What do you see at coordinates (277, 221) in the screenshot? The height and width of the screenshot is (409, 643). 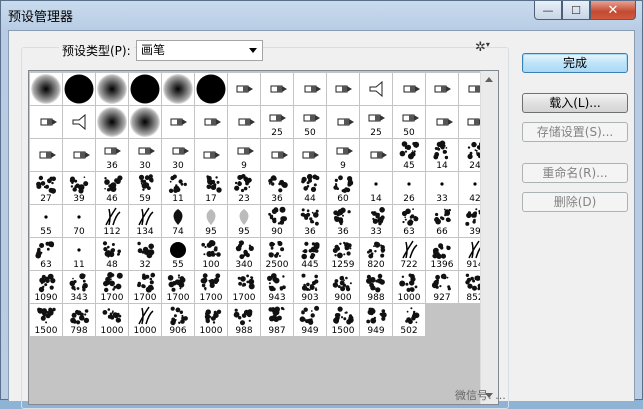 I see `brush-preset-splat: 90` at bounding box center [277, 221].